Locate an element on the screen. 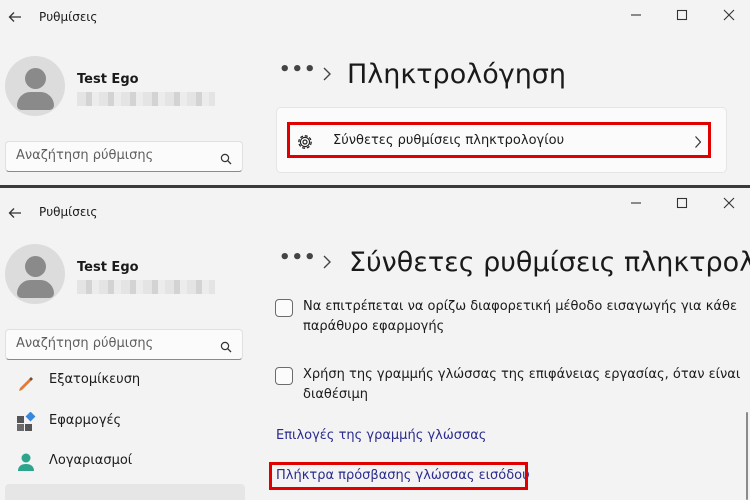 The width and height of the screenshot is (750, 500). highlight-box is located at coordinates (398, 476).